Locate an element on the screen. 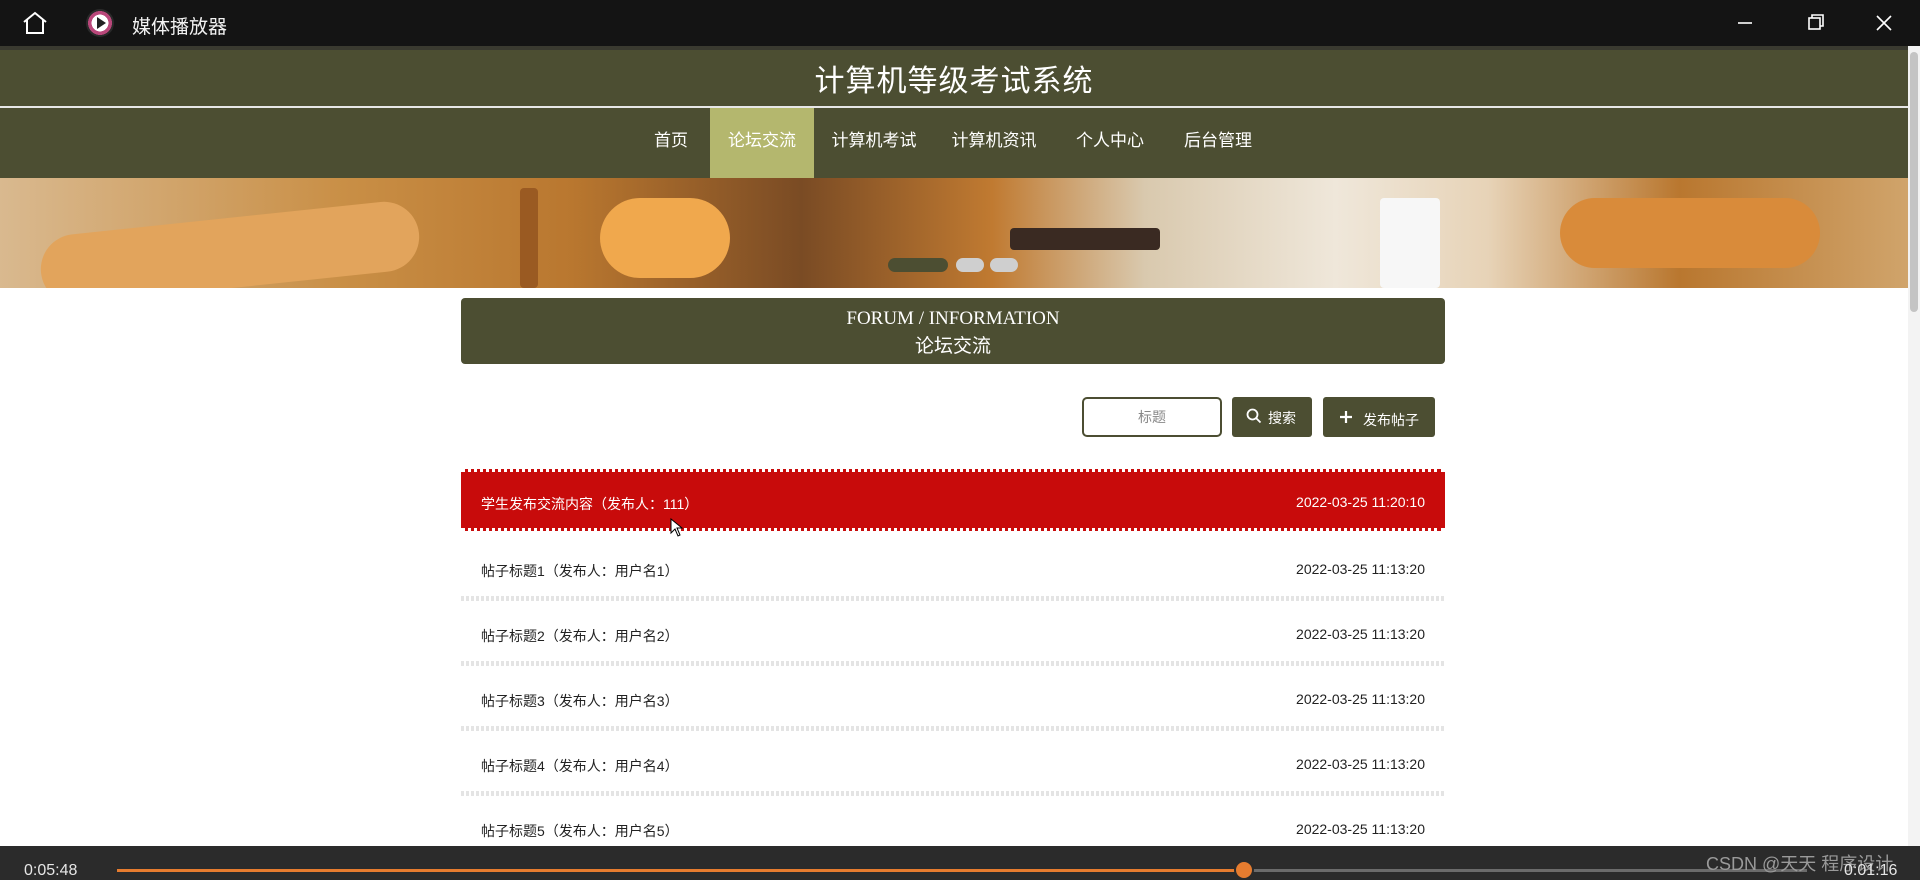 This screenshot has height=880, width=1920. window-titlebar: 媒体播放器 is located at coordinates (960, 23).